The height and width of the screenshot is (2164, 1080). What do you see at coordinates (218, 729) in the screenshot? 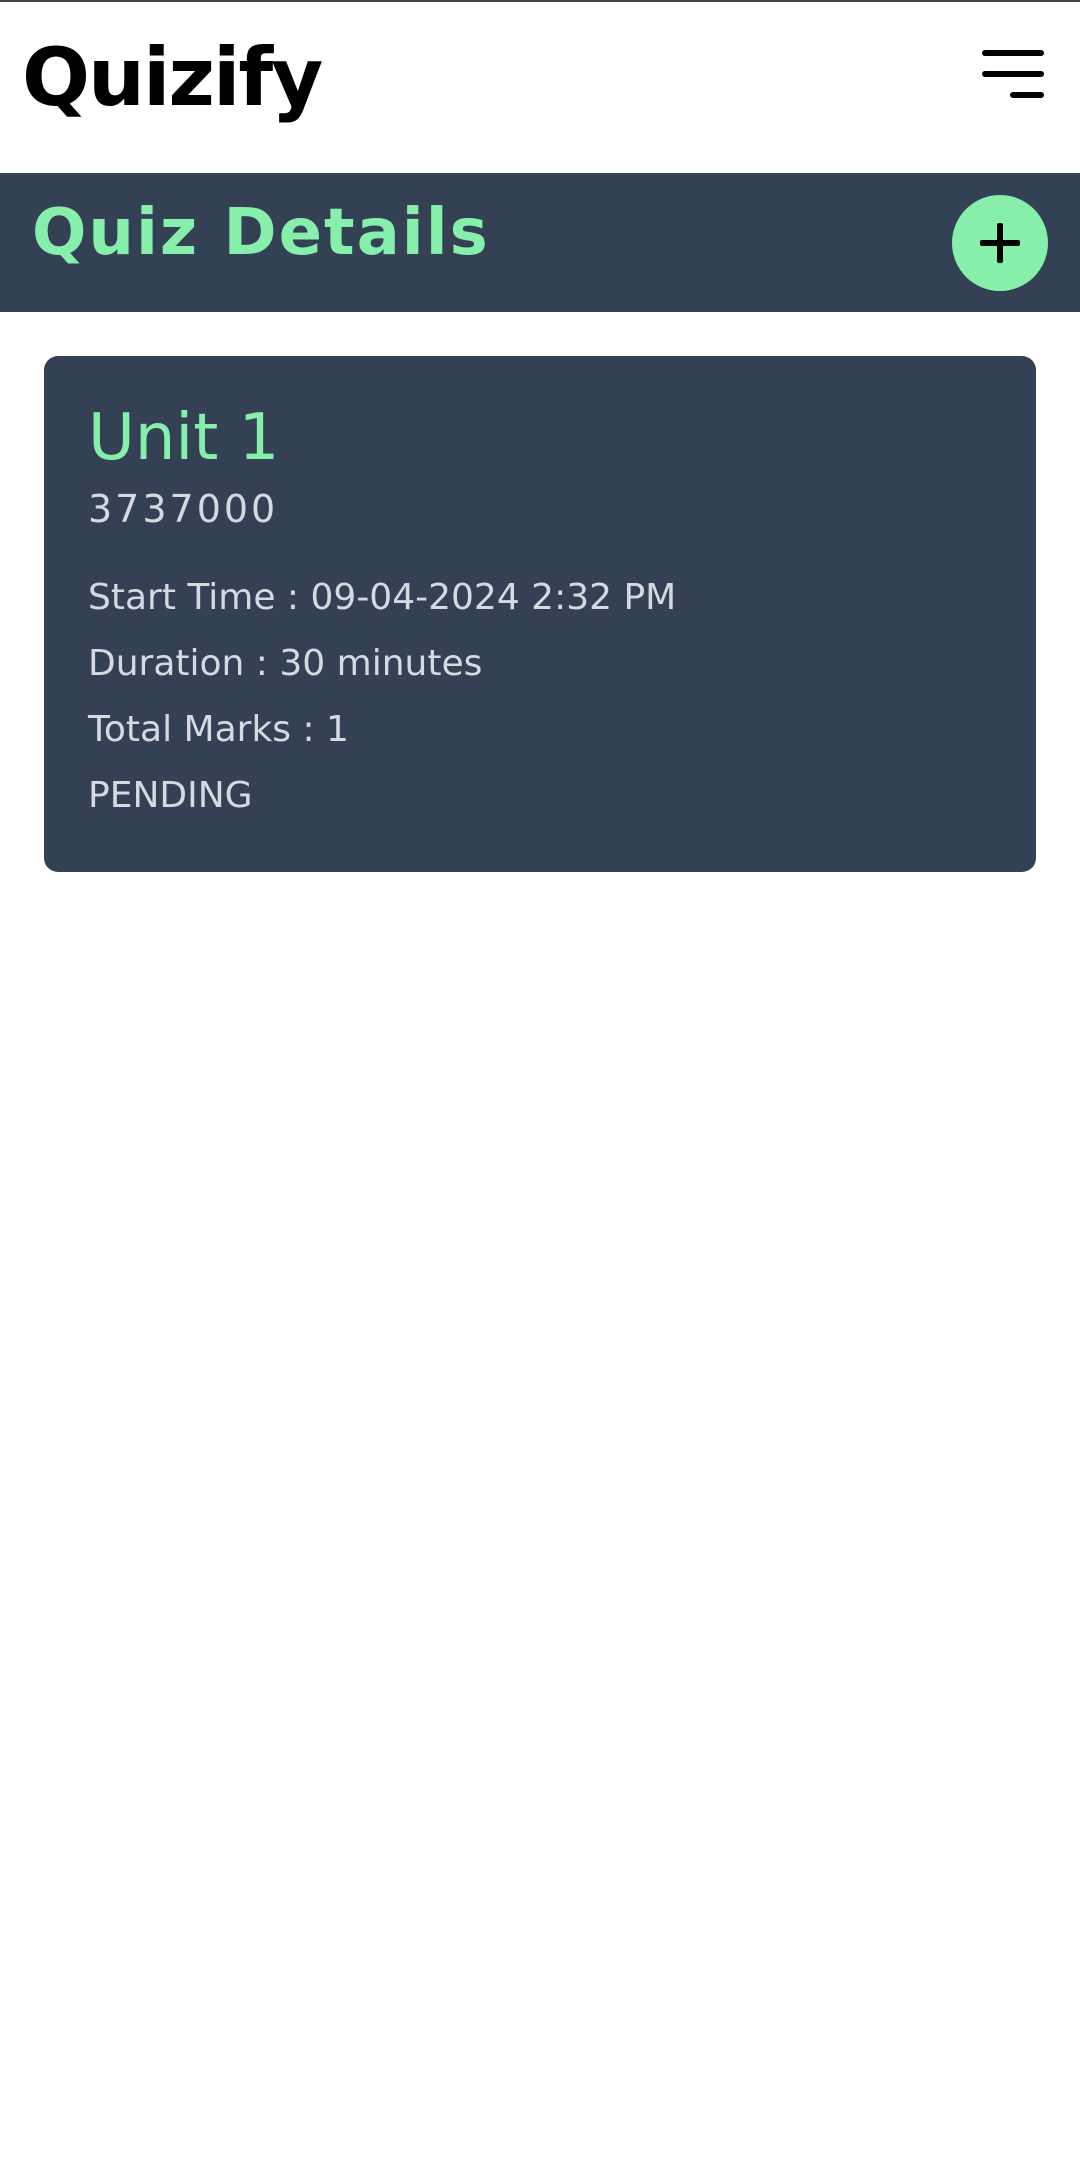
I see `quiz-total-marks: Total Marks : 1` at bounding box center [218, 729].